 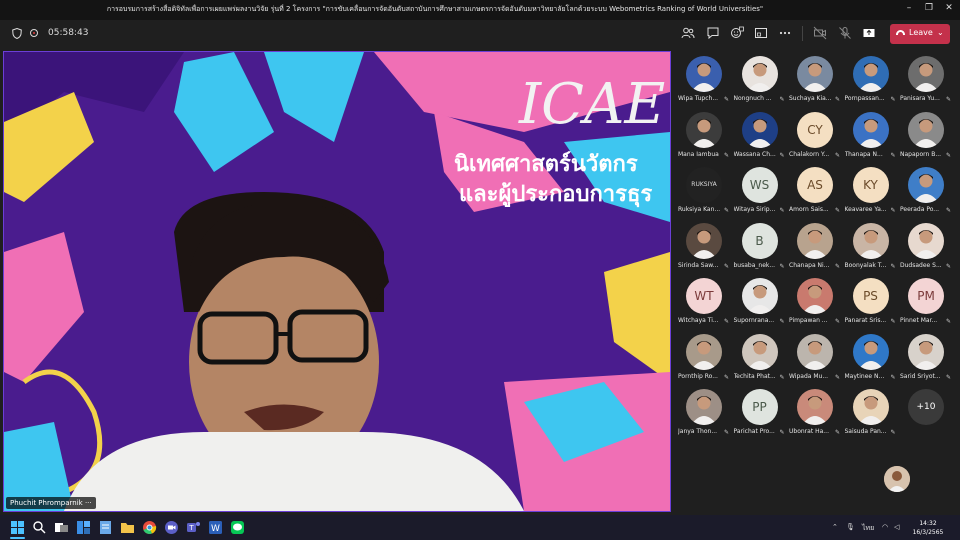 What do you see at coordinates (929, 8) in the screenshot?
I see `restore-button: ❐` at bounding box center [929, 8].